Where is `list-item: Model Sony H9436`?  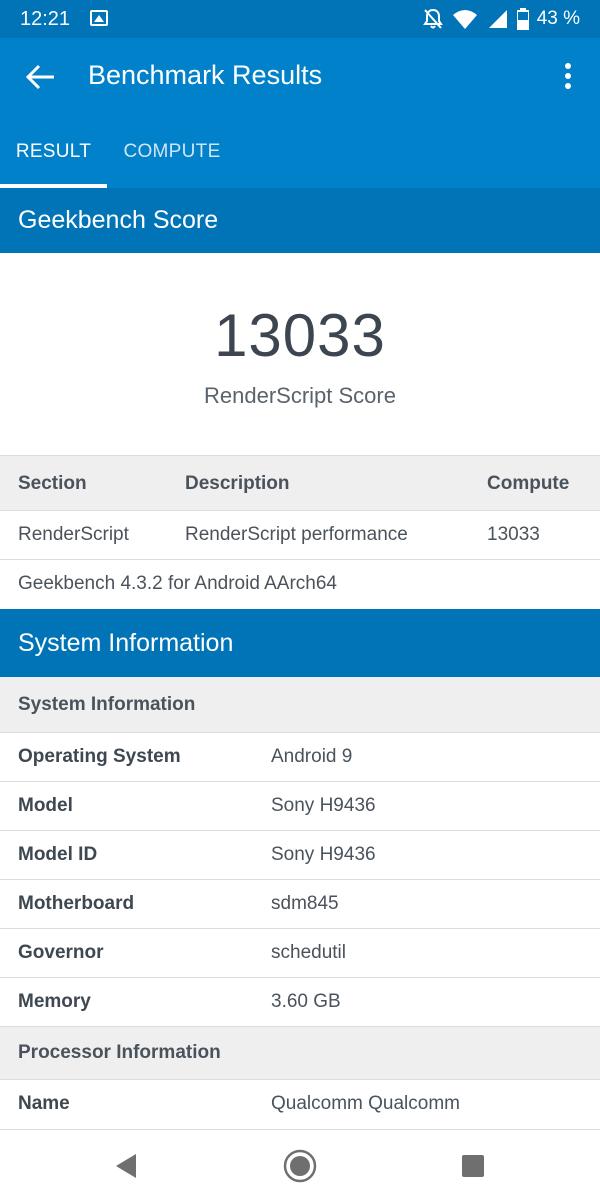 list-item: Model Sony H9436 is located at coordinates (300, 806).